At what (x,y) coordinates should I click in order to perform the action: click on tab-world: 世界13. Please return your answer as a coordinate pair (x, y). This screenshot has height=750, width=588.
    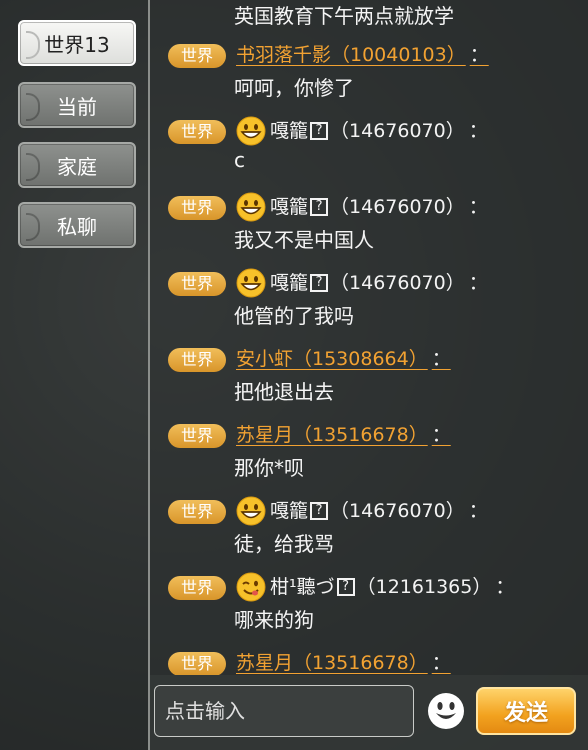
    Looking at the image, I should click on (77, 43).